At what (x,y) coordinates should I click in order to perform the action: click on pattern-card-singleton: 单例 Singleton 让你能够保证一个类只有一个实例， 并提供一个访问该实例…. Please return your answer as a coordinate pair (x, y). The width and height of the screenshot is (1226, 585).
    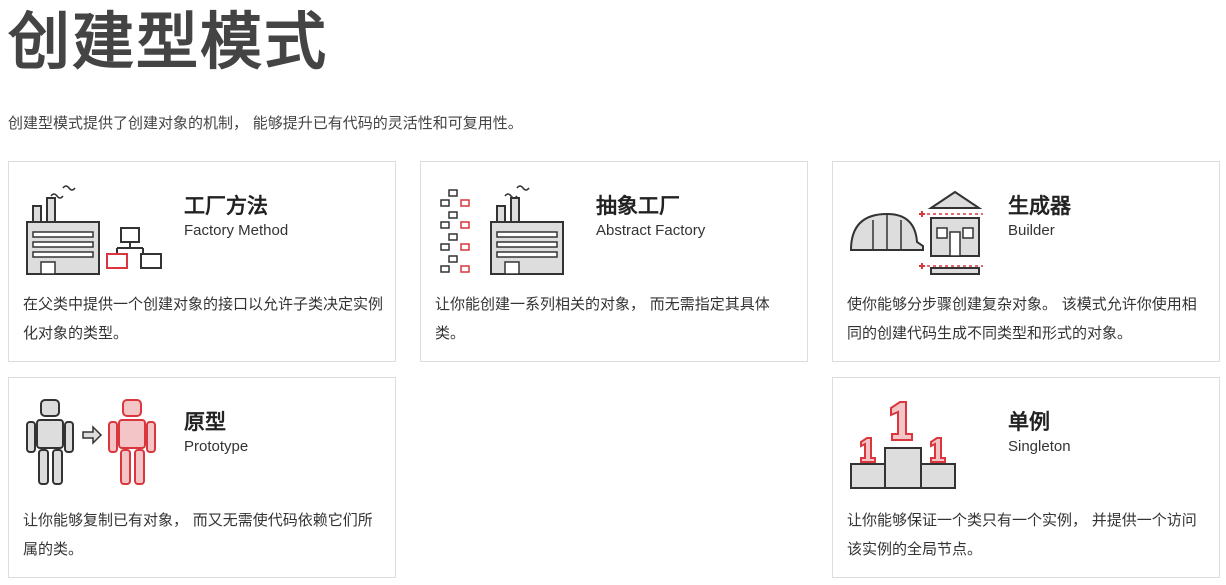
    Looking at the image, I should click on (1026, 477).